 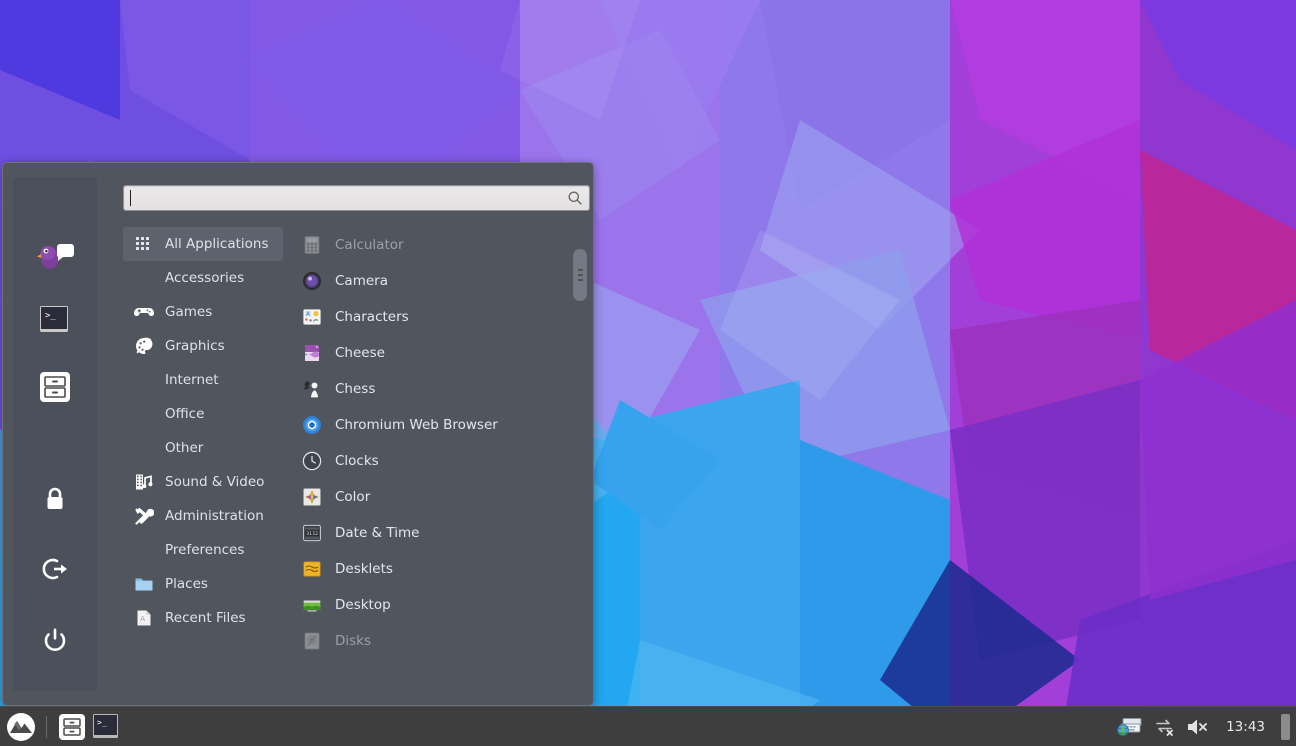 I want to click on app-item-characters: A Characters, so click(x=445, y=317).